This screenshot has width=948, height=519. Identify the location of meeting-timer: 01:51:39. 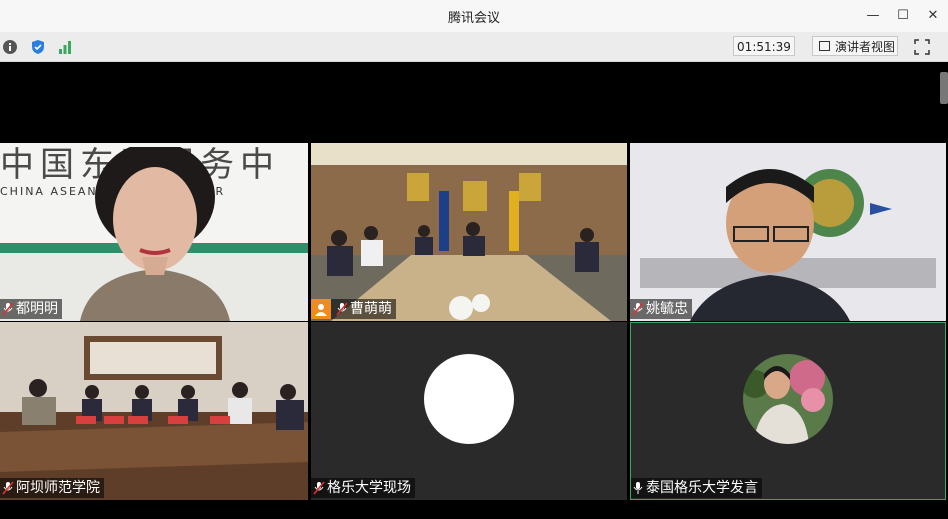
(764, 46).